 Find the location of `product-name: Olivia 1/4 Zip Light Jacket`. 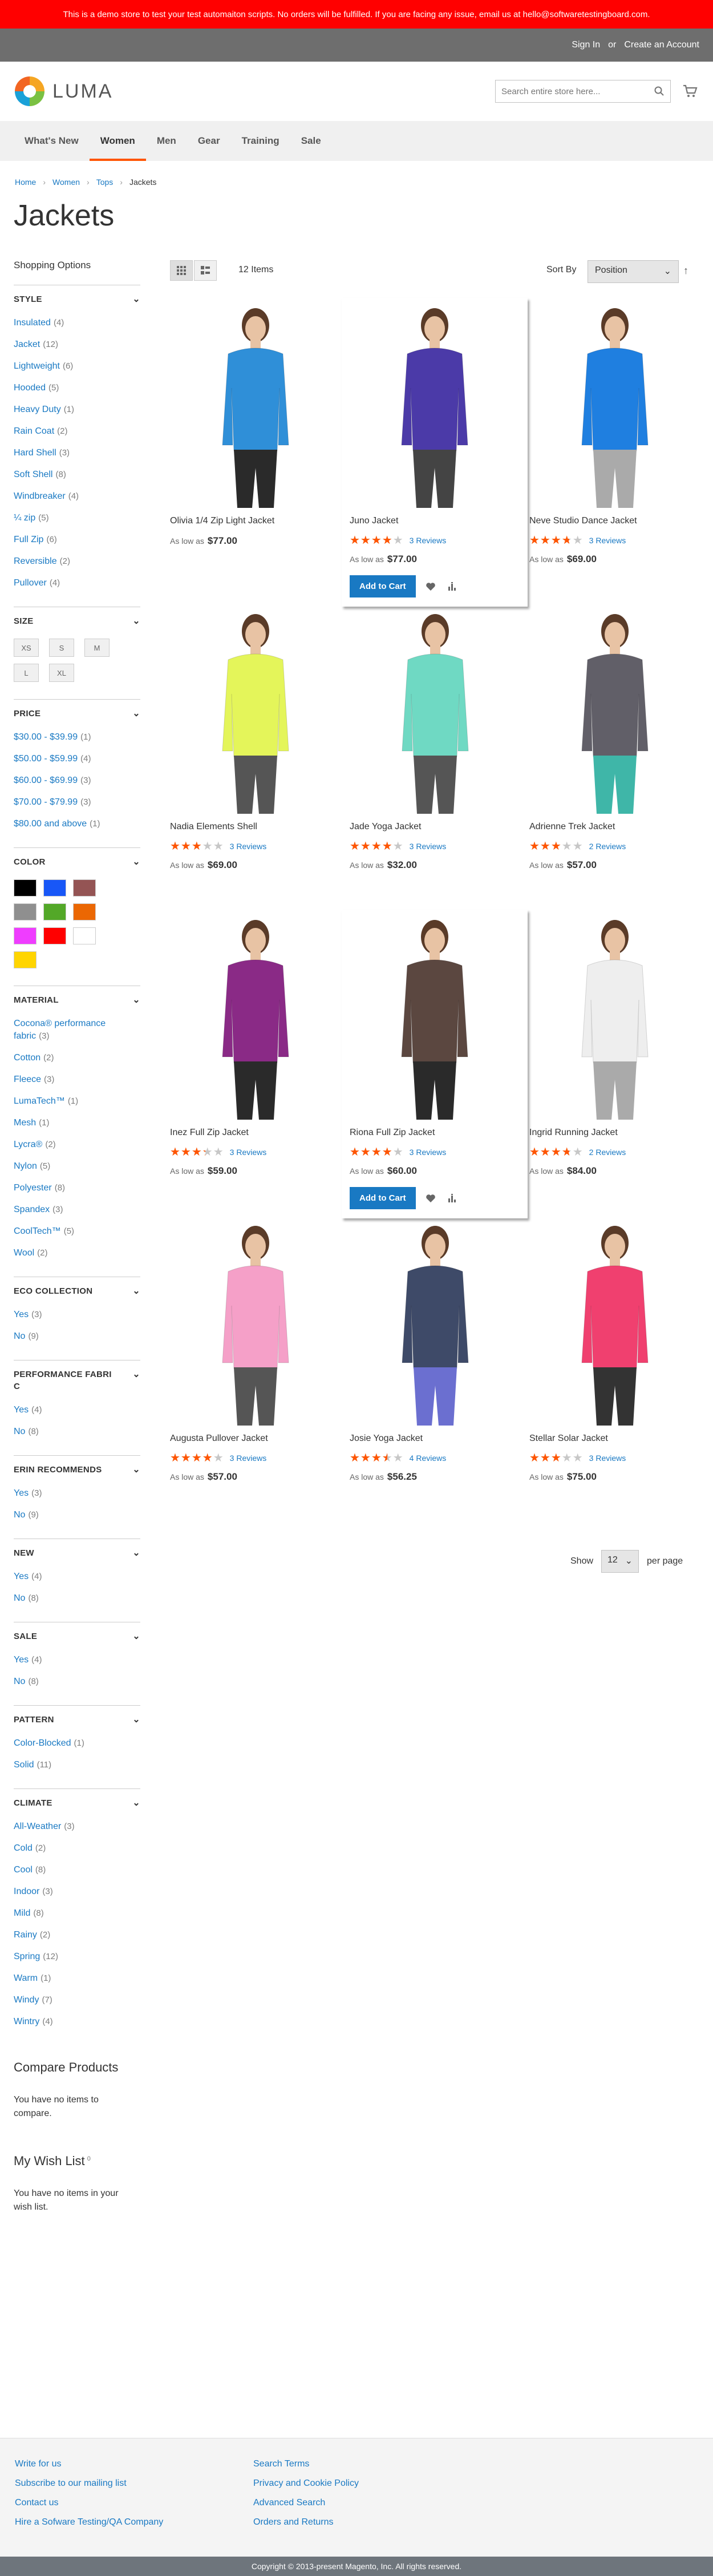

product-name: Olivia 1/4 Zip Light Jacket is located at coordinates (256, 522).